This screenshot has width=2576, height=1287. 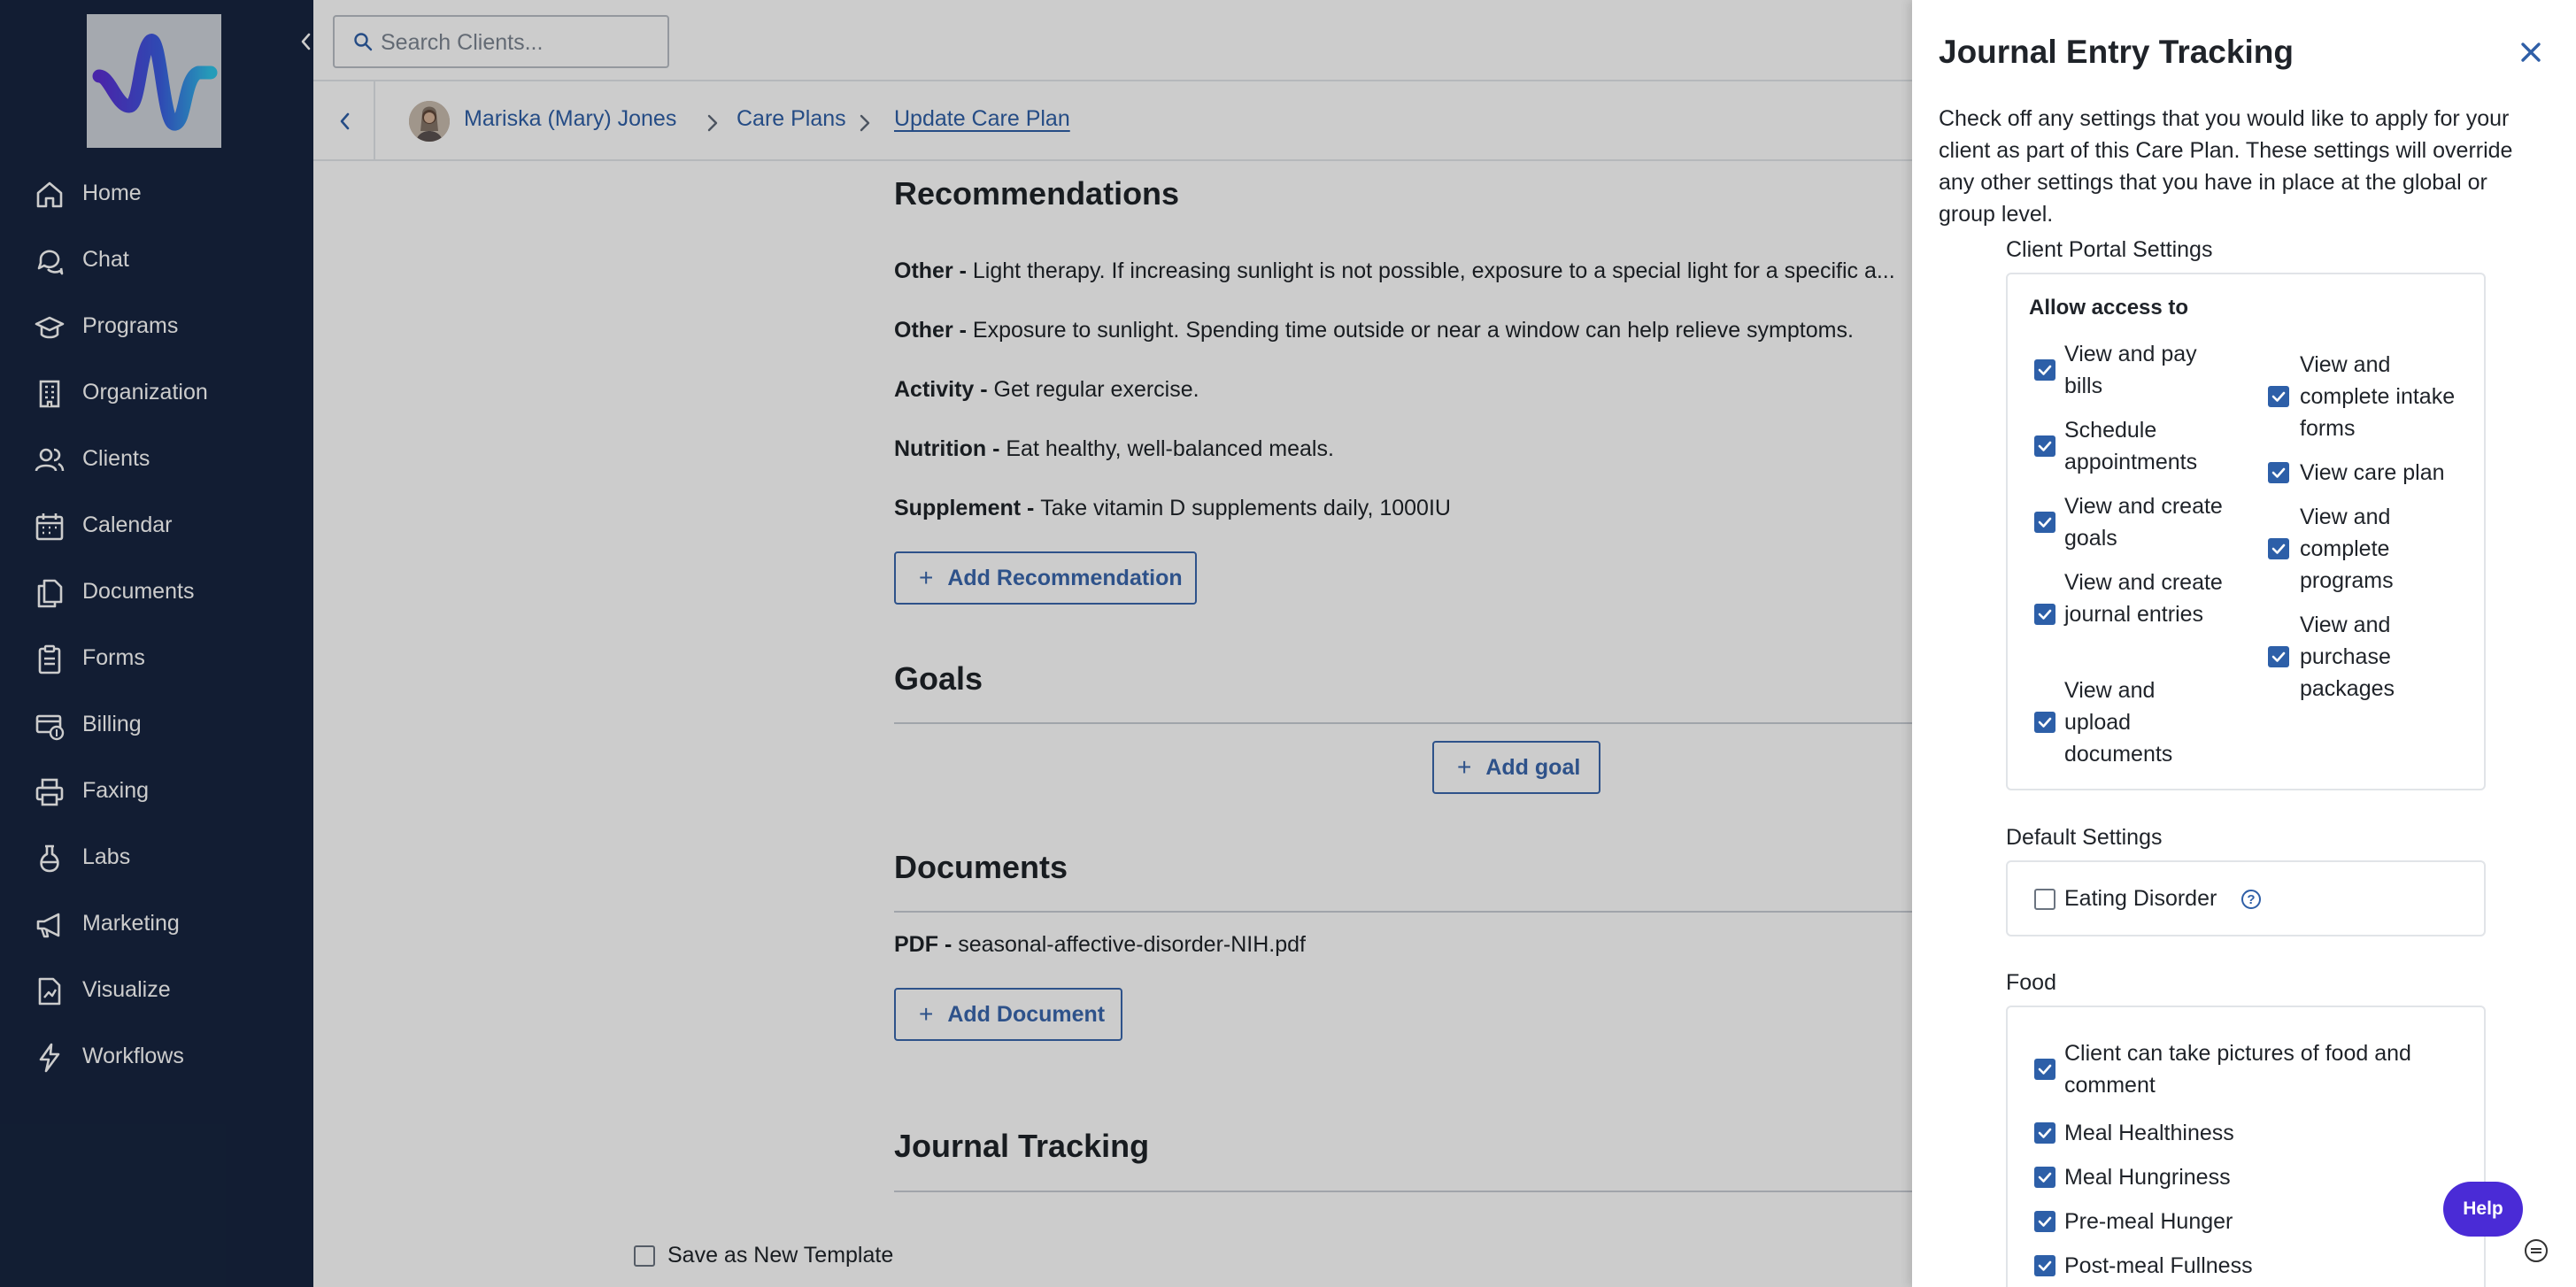 What do you see at coordinates (2130, 370) in the screenshot?
I see `option-label: View and pay bills` at bounding box center [2130, 370].